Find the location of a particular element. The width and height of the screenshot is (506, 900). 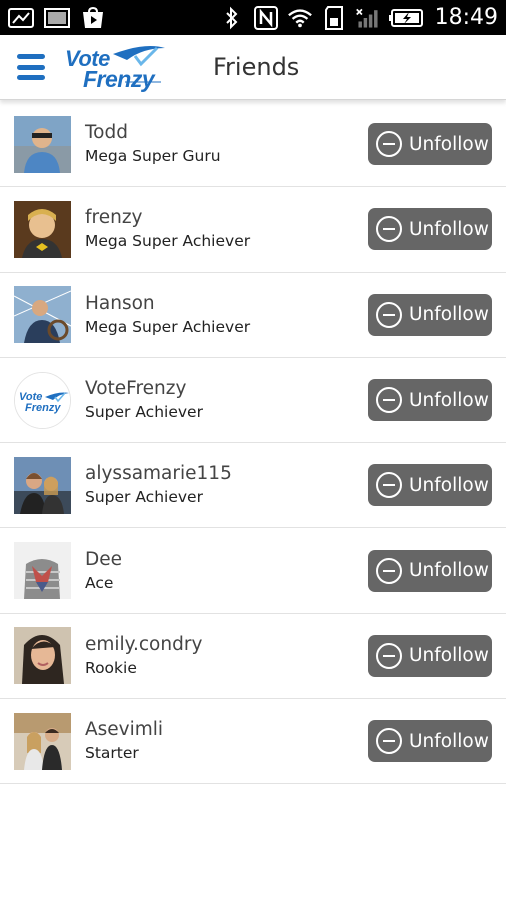

wifi-icon is located at coordinates (300, 18).